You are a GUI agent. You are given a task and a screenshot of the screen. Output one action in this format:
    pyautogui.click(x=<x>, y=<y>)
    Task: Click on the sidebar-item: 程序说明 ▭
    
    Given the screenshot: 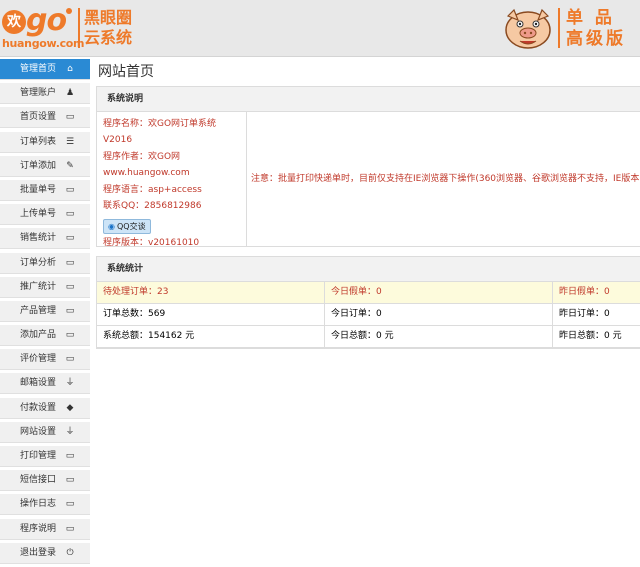 What is the action you would take?
    pyautogui.click(x=45, y=529)
    